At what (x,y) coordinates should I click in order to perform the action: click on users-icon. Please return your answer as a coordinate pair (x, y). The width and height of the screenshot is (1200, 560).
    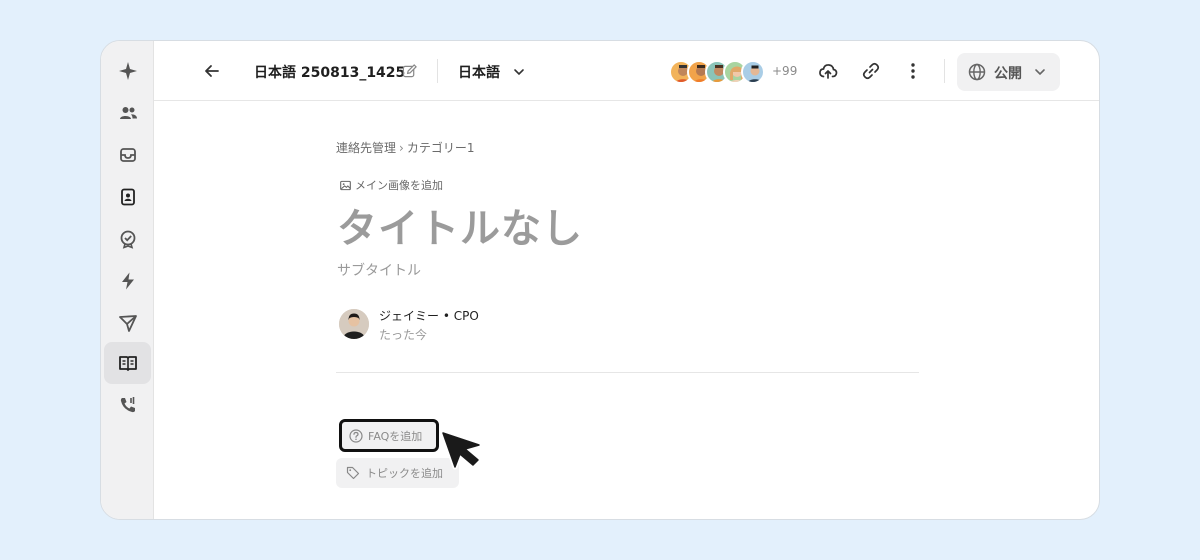
    Looking at the image, I should click on (128, 113).